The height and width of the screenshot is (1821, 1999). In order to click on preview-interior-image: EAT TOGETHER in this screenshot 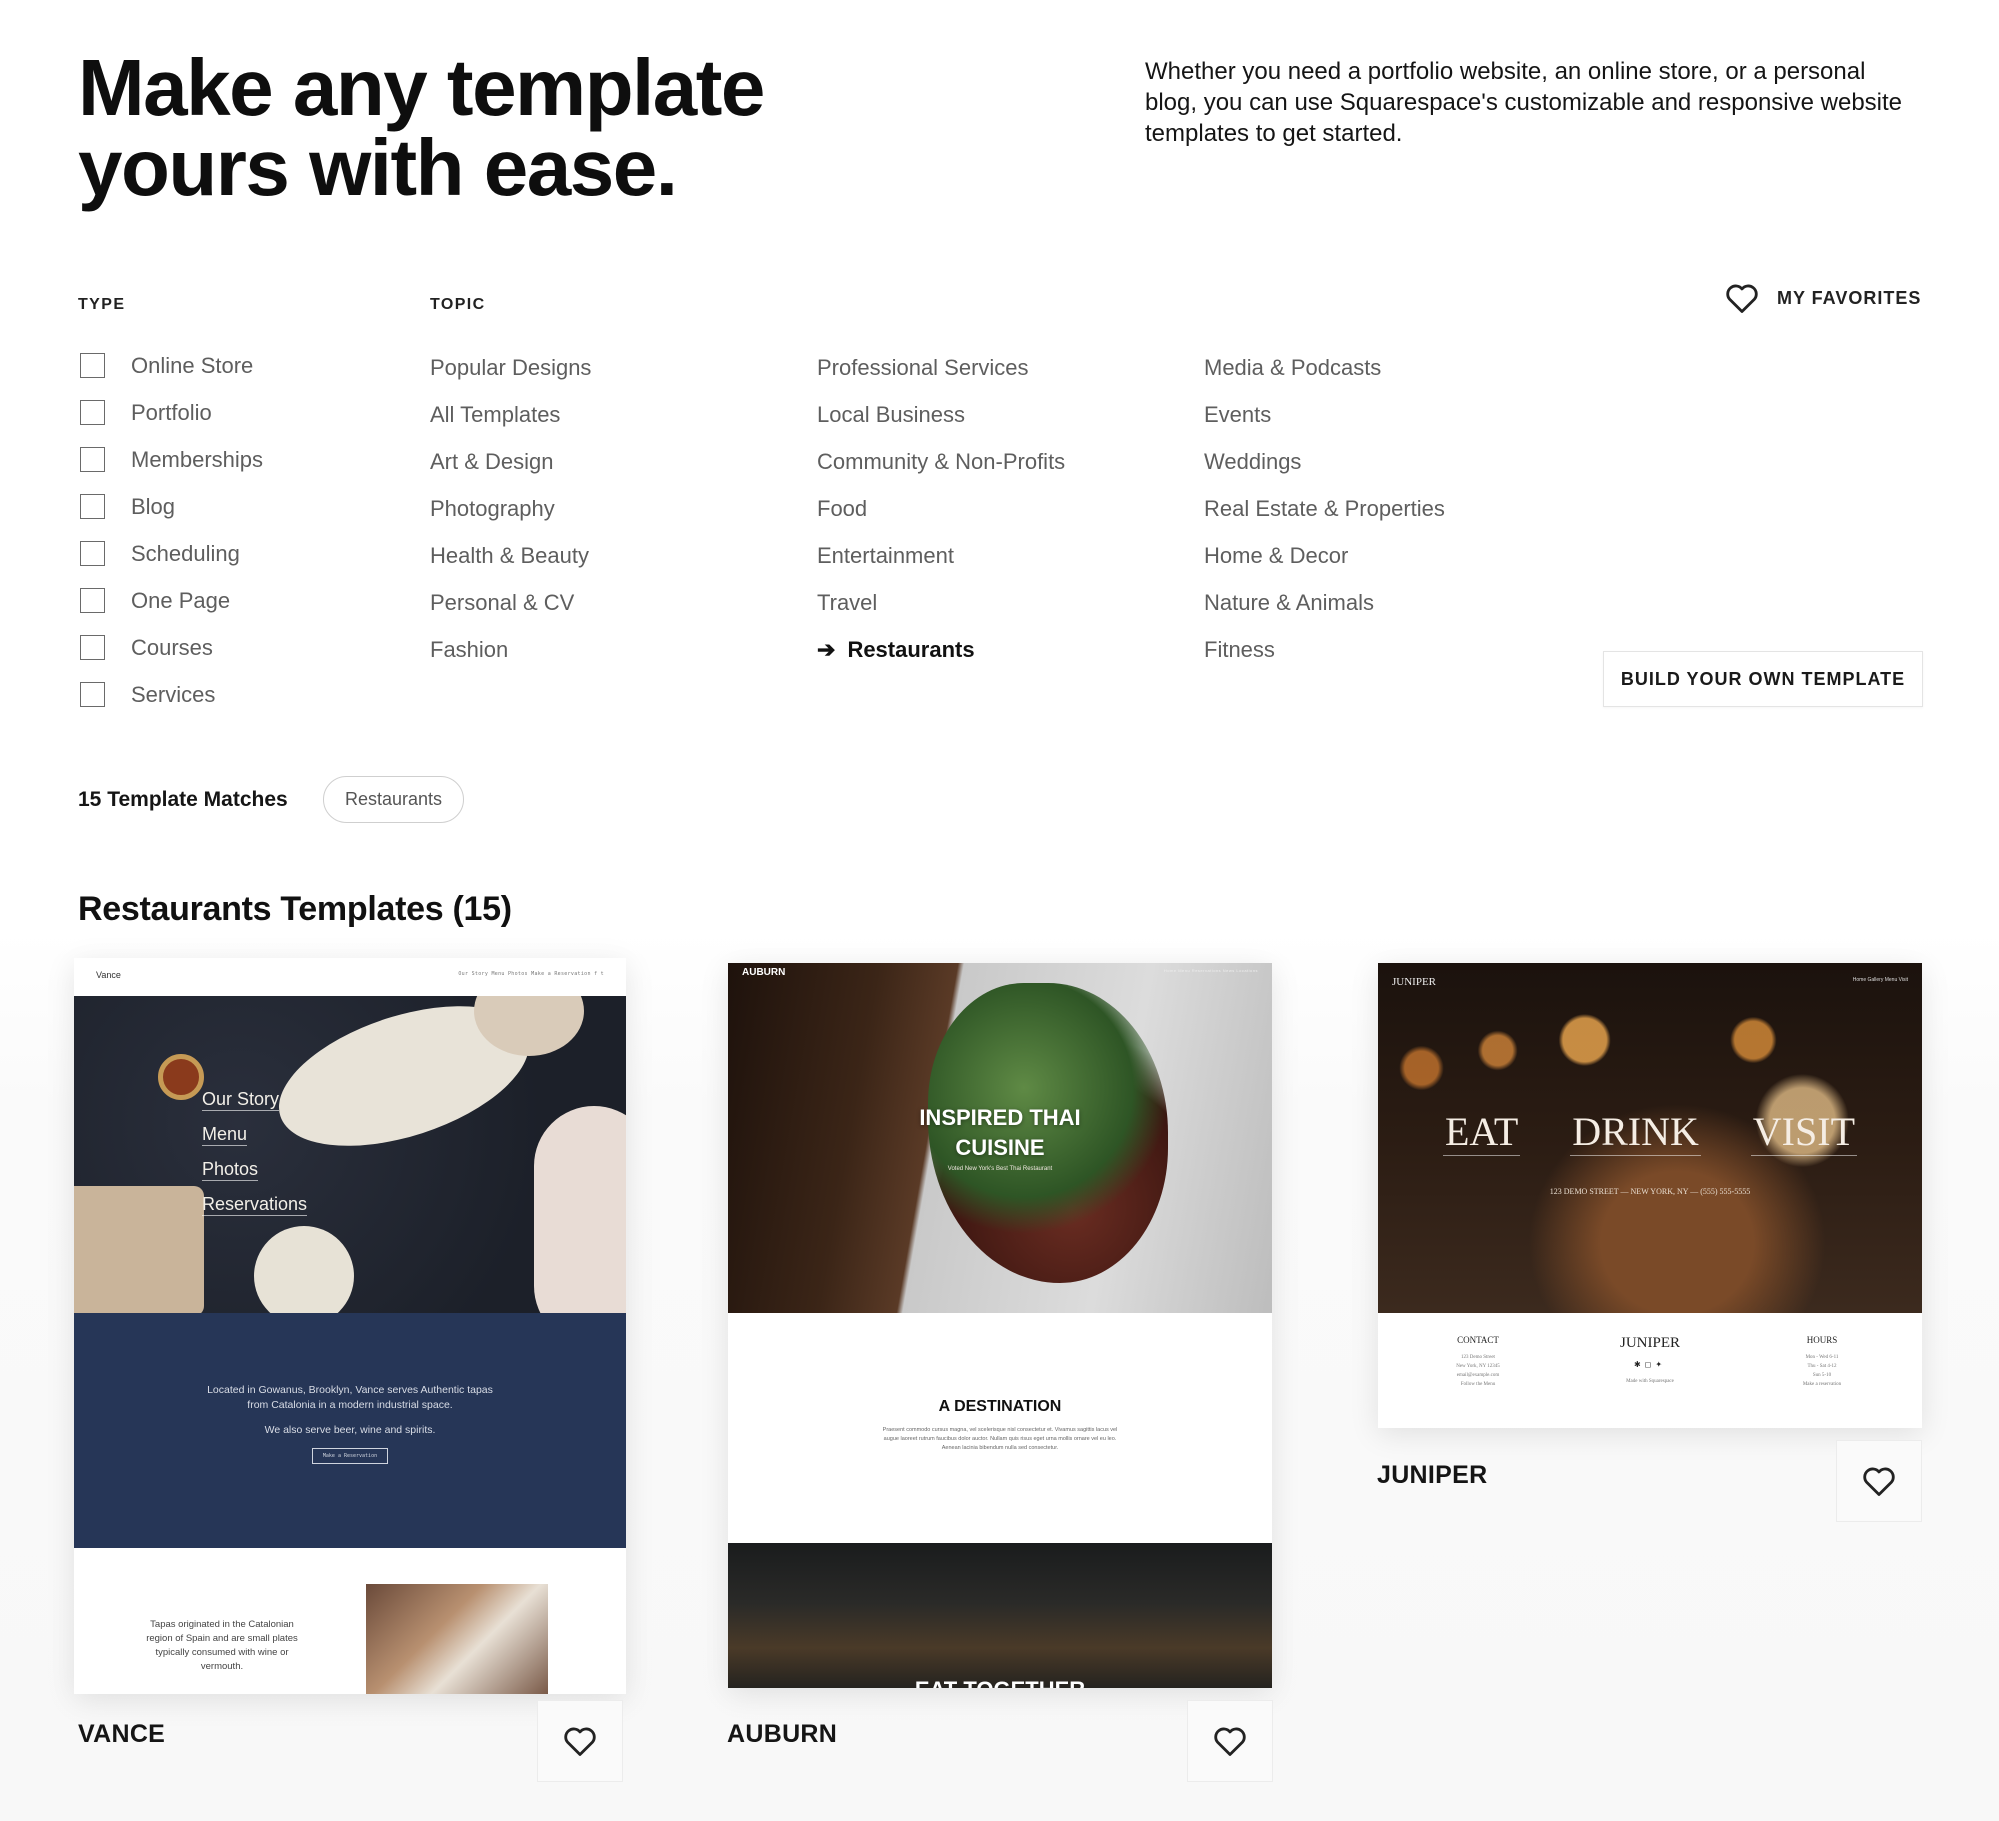, I will do `click(1000, 1615)`.